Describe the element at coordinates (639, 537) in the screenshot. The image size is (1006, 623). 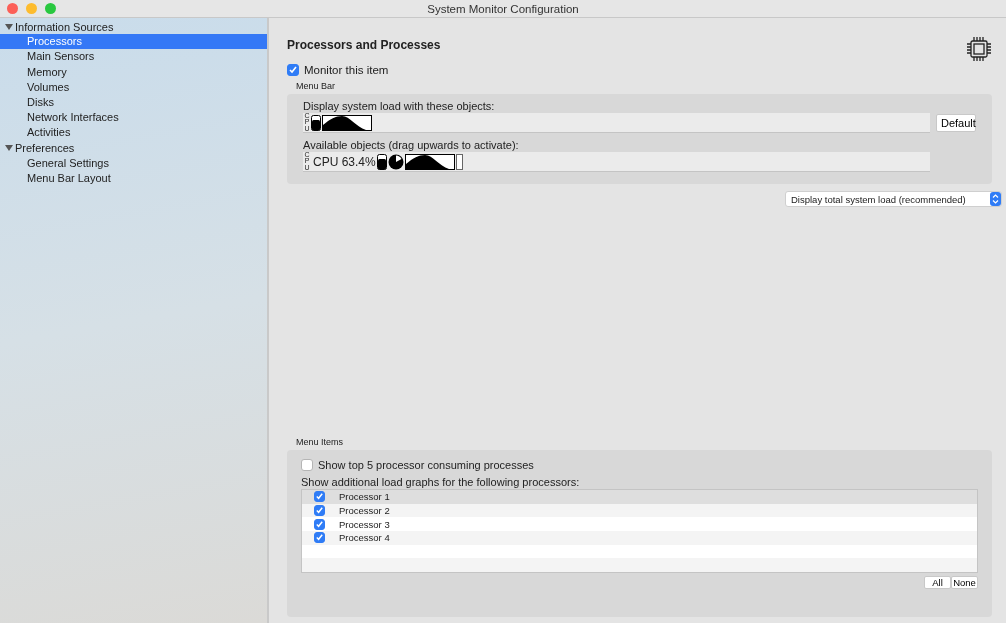
I see `table-row: Processor 4` at that location.